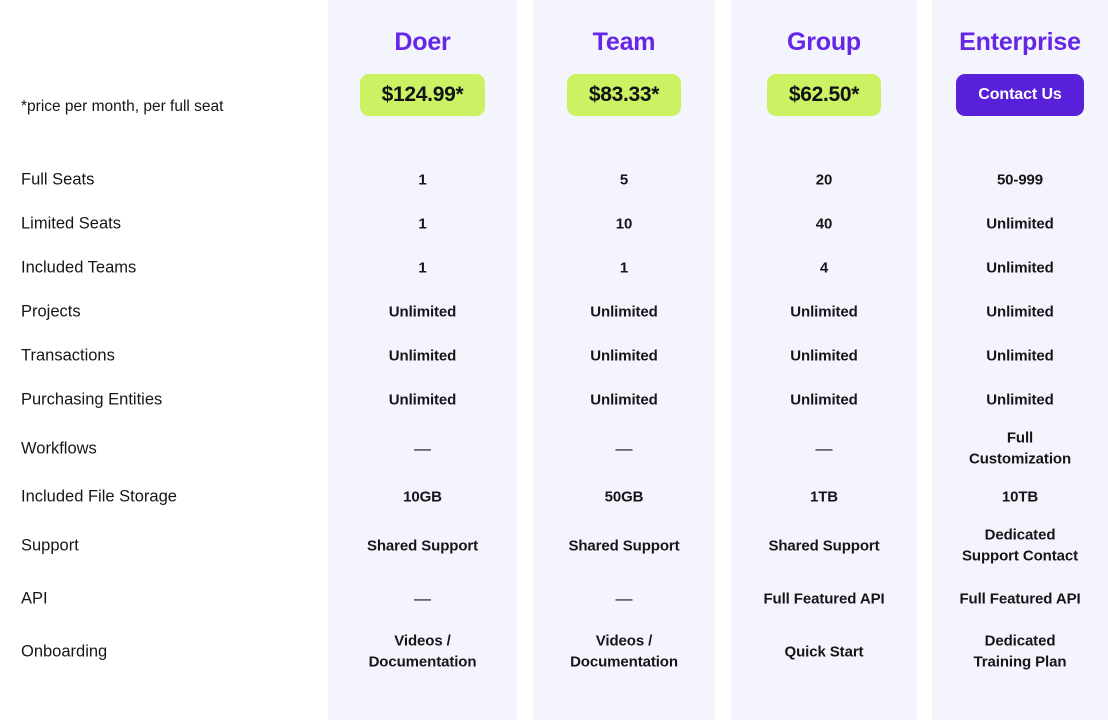 This screenshot has width=1108, height=720. Describe the element at coordinates (50, 545) in the screenshot. I see `feature-label: Support` at that location.